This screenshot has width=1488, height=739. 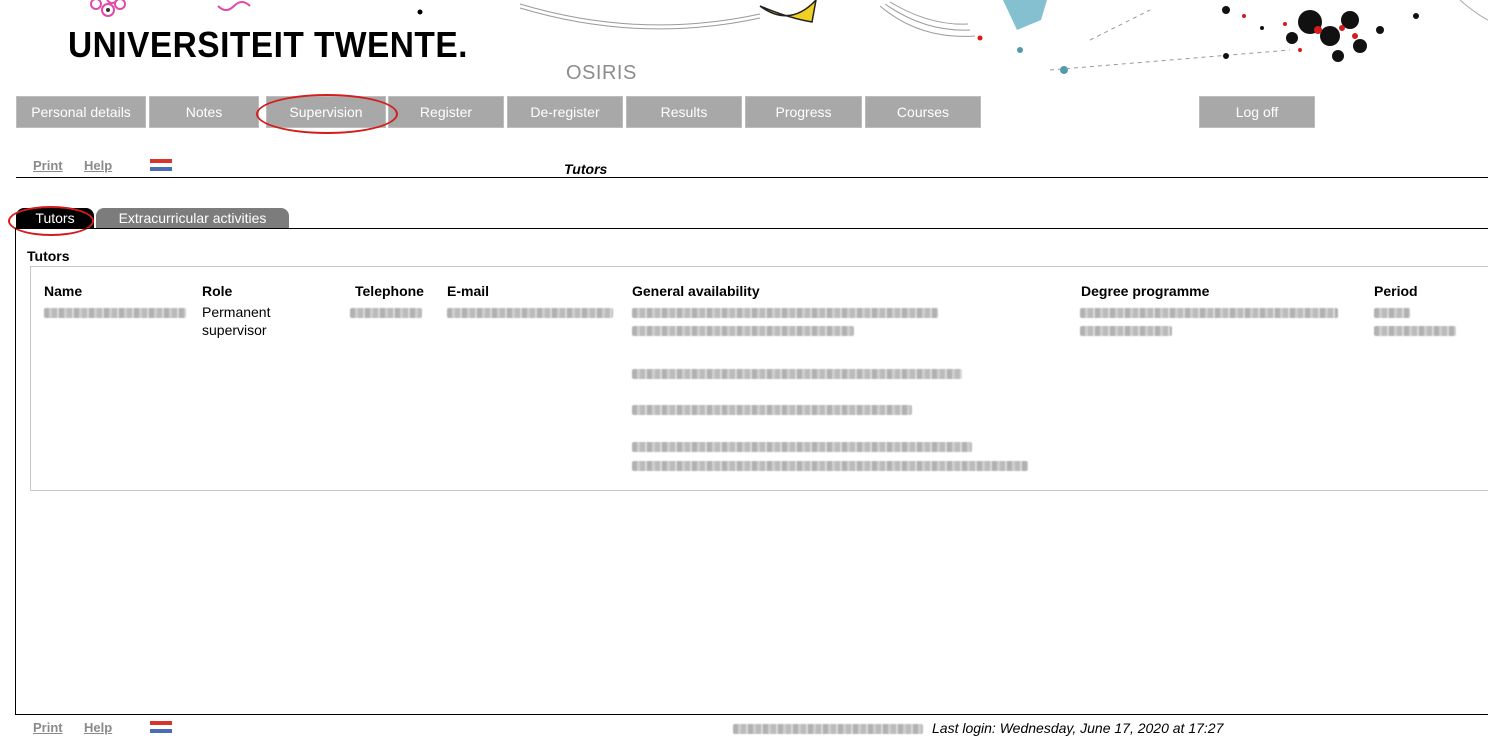 What do you see at coordinates (744, 46) in the screenshot?
I see `header-banner: UNIVERSITEIT TWENTE. OSIRIS` at bounding box center [744, 46].